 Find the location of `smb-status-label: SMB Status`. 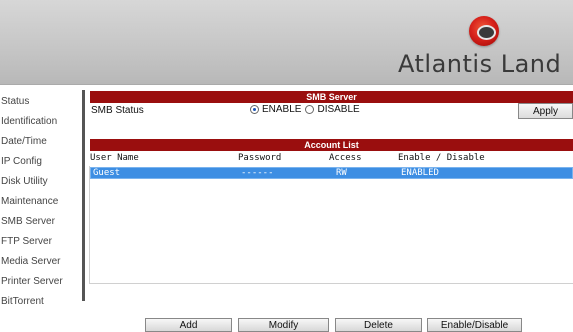

smb-status-label: SMB Status is located at coordinates (117, 110).